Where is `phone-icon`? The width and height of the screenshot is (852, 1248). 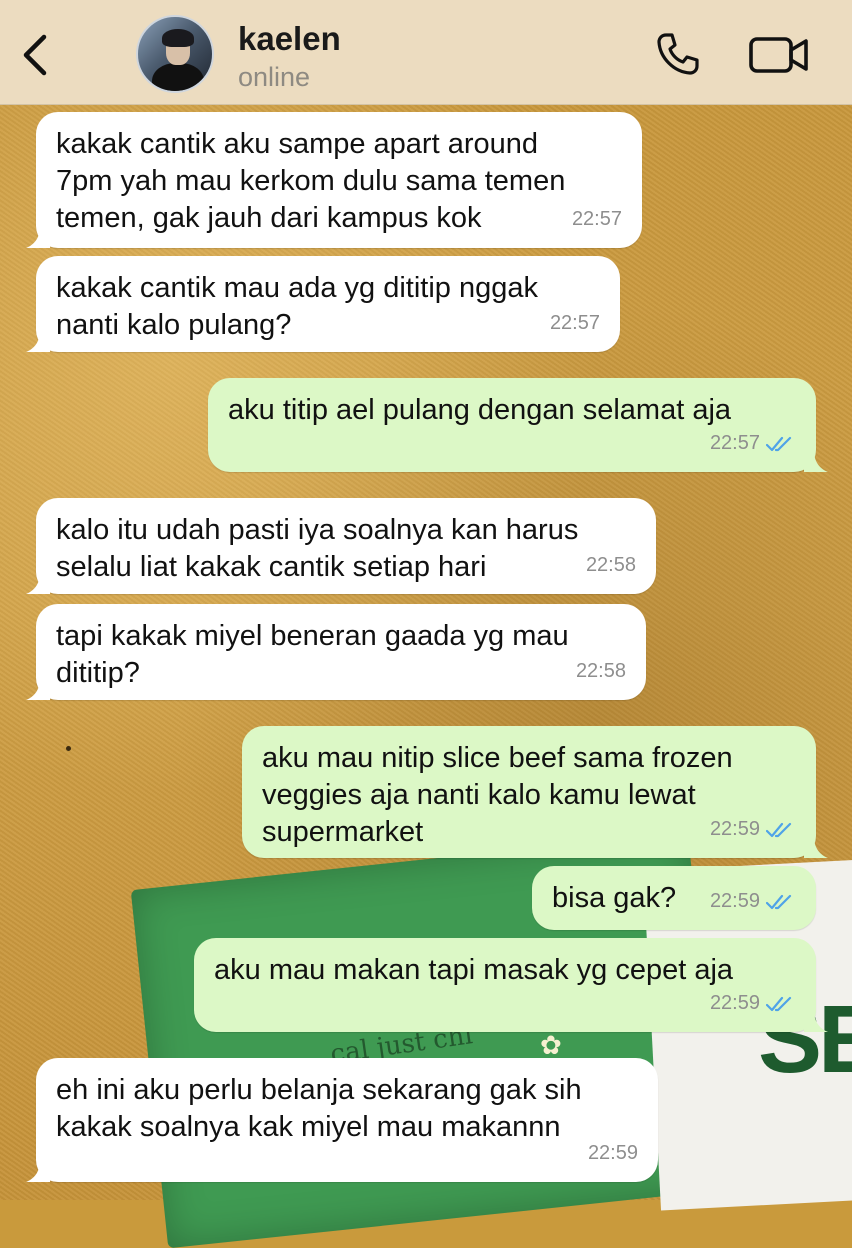
phone-icon is located at coordinates (678, 54).